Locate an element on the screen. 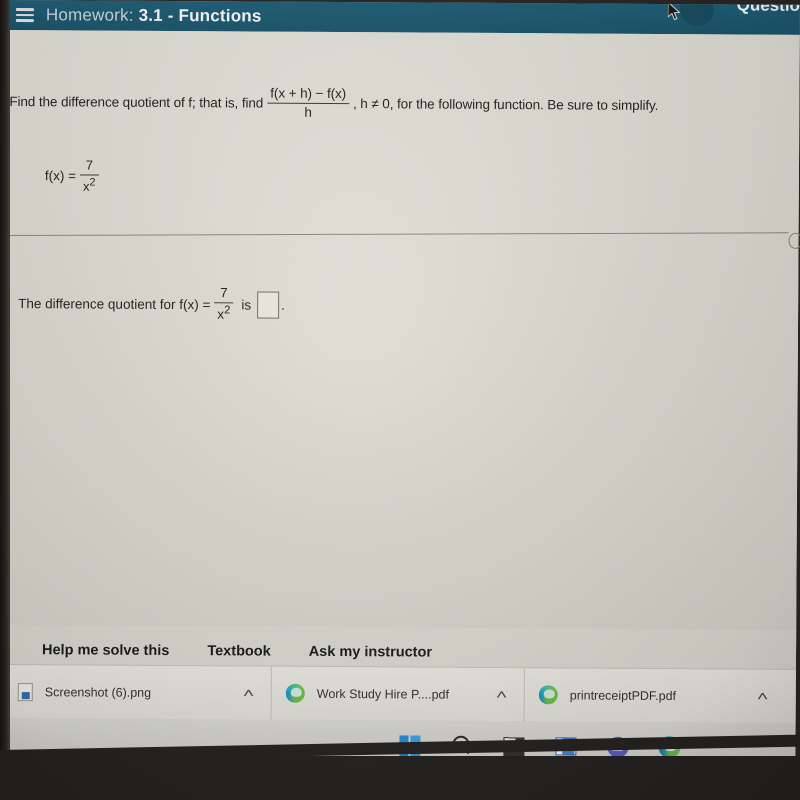 This screenshot has height=800, width=800. function-fraction-bar is located at coordinates (89, 175).